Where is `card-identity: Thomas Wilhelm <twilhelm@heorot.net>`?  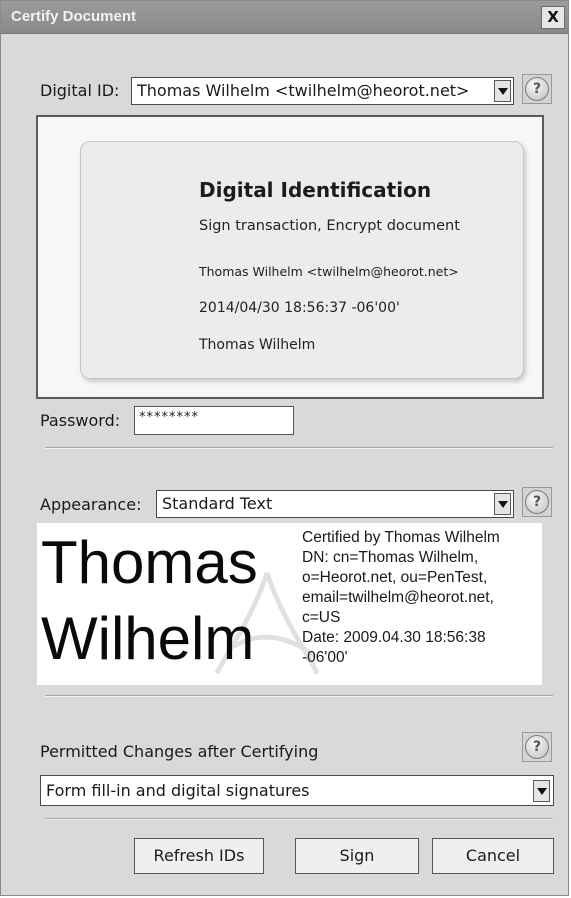 card-identity: Thomas Wilhelm <twilhelm@heorot.net> is located at coordinates (329, 271).